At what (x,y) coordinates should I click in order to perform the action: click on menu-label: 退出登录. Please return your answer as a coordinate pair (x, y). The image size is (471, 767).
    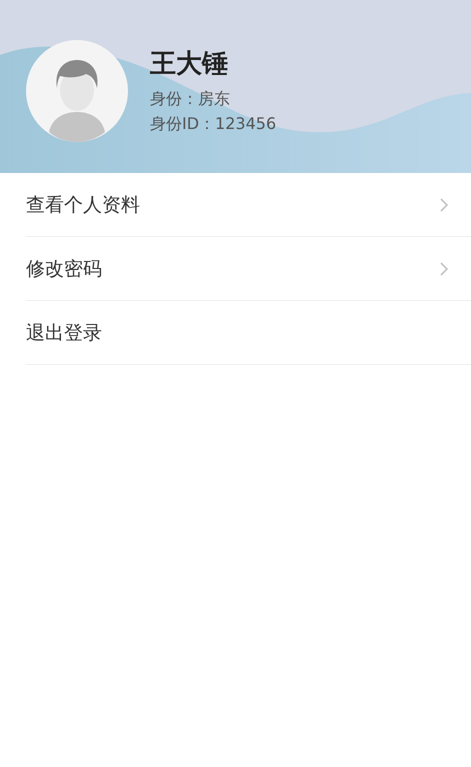
    Looking at the image, I should click on (64, 333).